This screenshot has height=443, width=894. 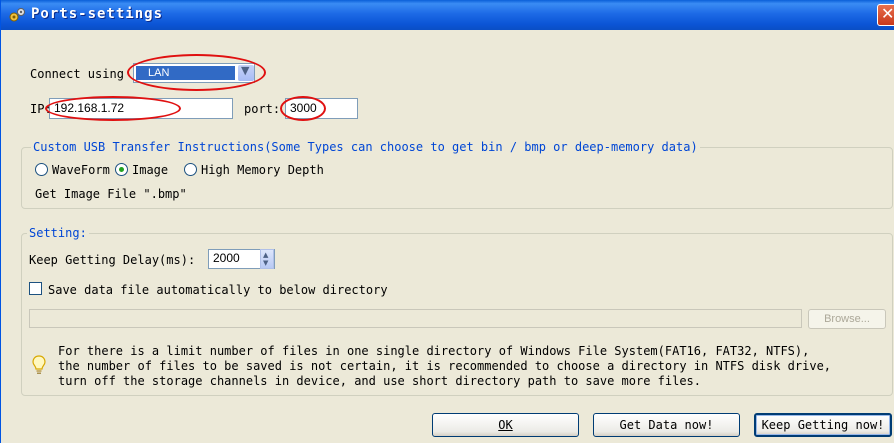 I want to click on close-icon: ✕, so click(x=887, y=13).